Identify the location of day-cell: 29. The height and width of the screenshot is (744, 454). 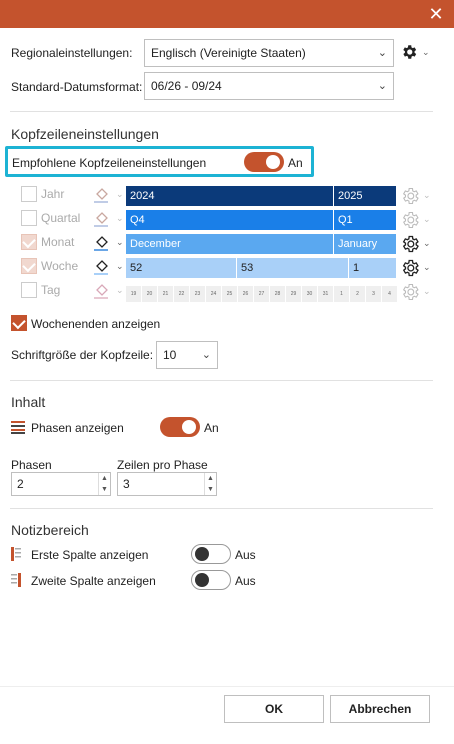
(293, 294).